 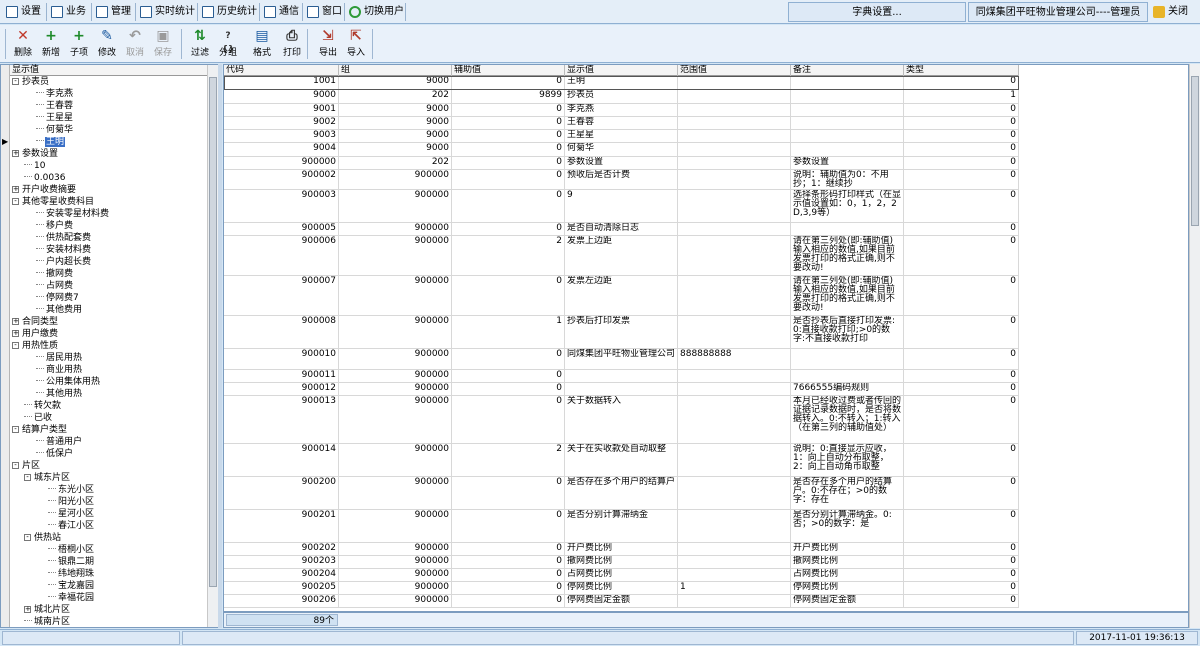 I want to click on display-value-cell: 王星星, so click(x=621, y=136).